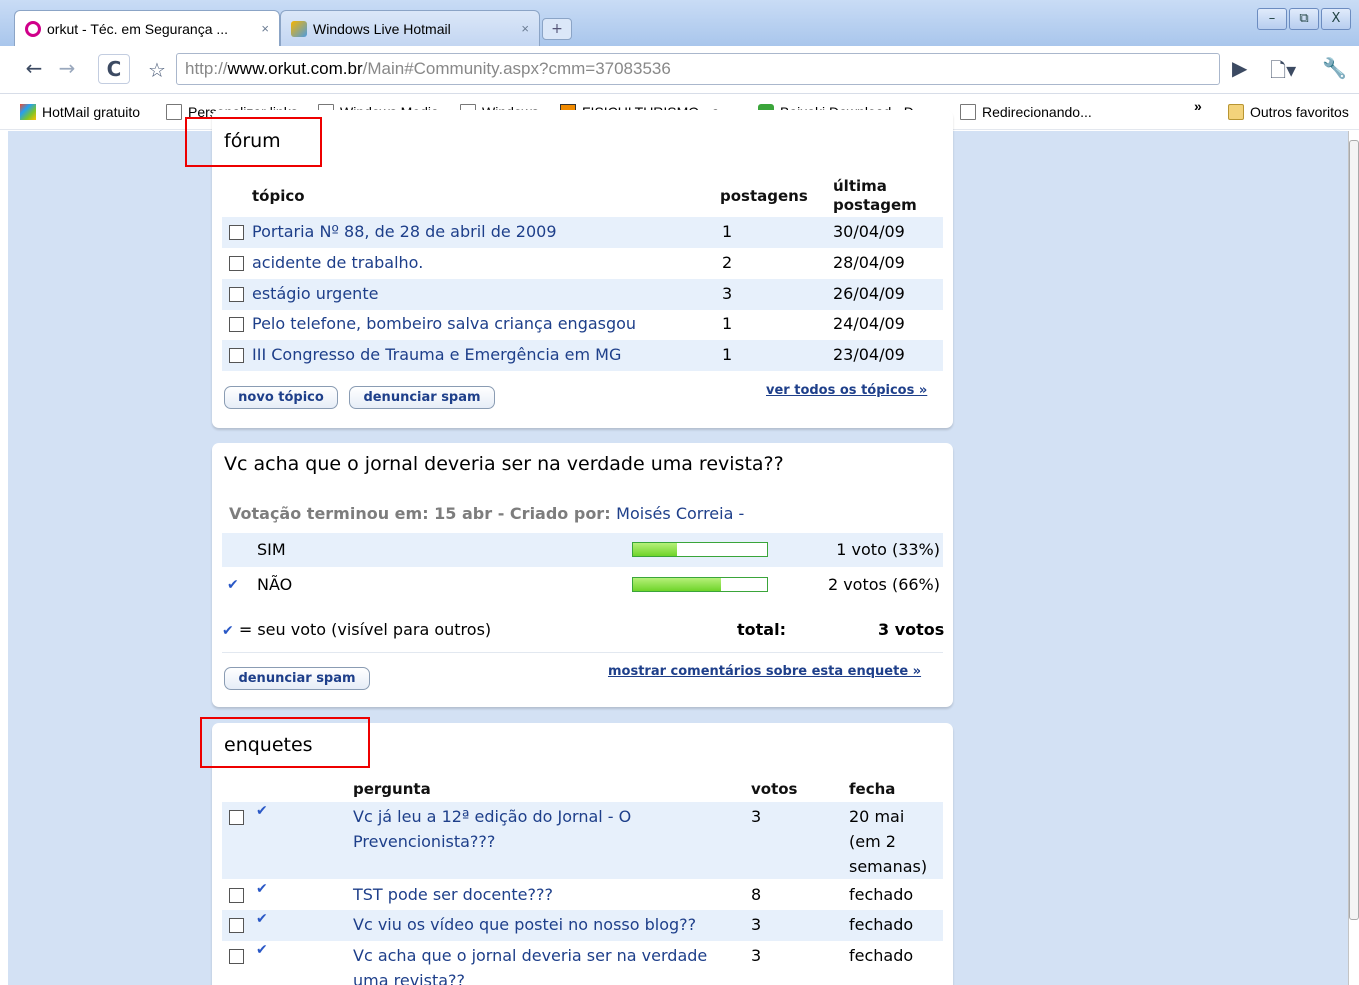 The height and width of the screenshot is (985, 1359). What do you see at coordinates (888, 866) in the screenshot?
I see `poll-closes: semanas)` at bounding box center [888, 866].